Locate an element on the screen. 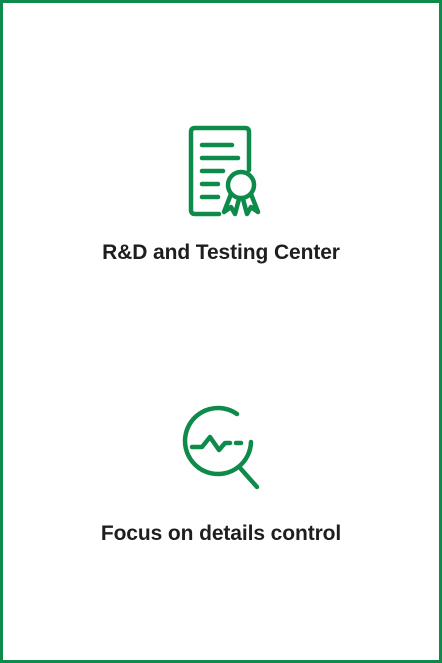 This screenshot has height=663, width=442. certificate-icon is located at coordinates (224, 171).